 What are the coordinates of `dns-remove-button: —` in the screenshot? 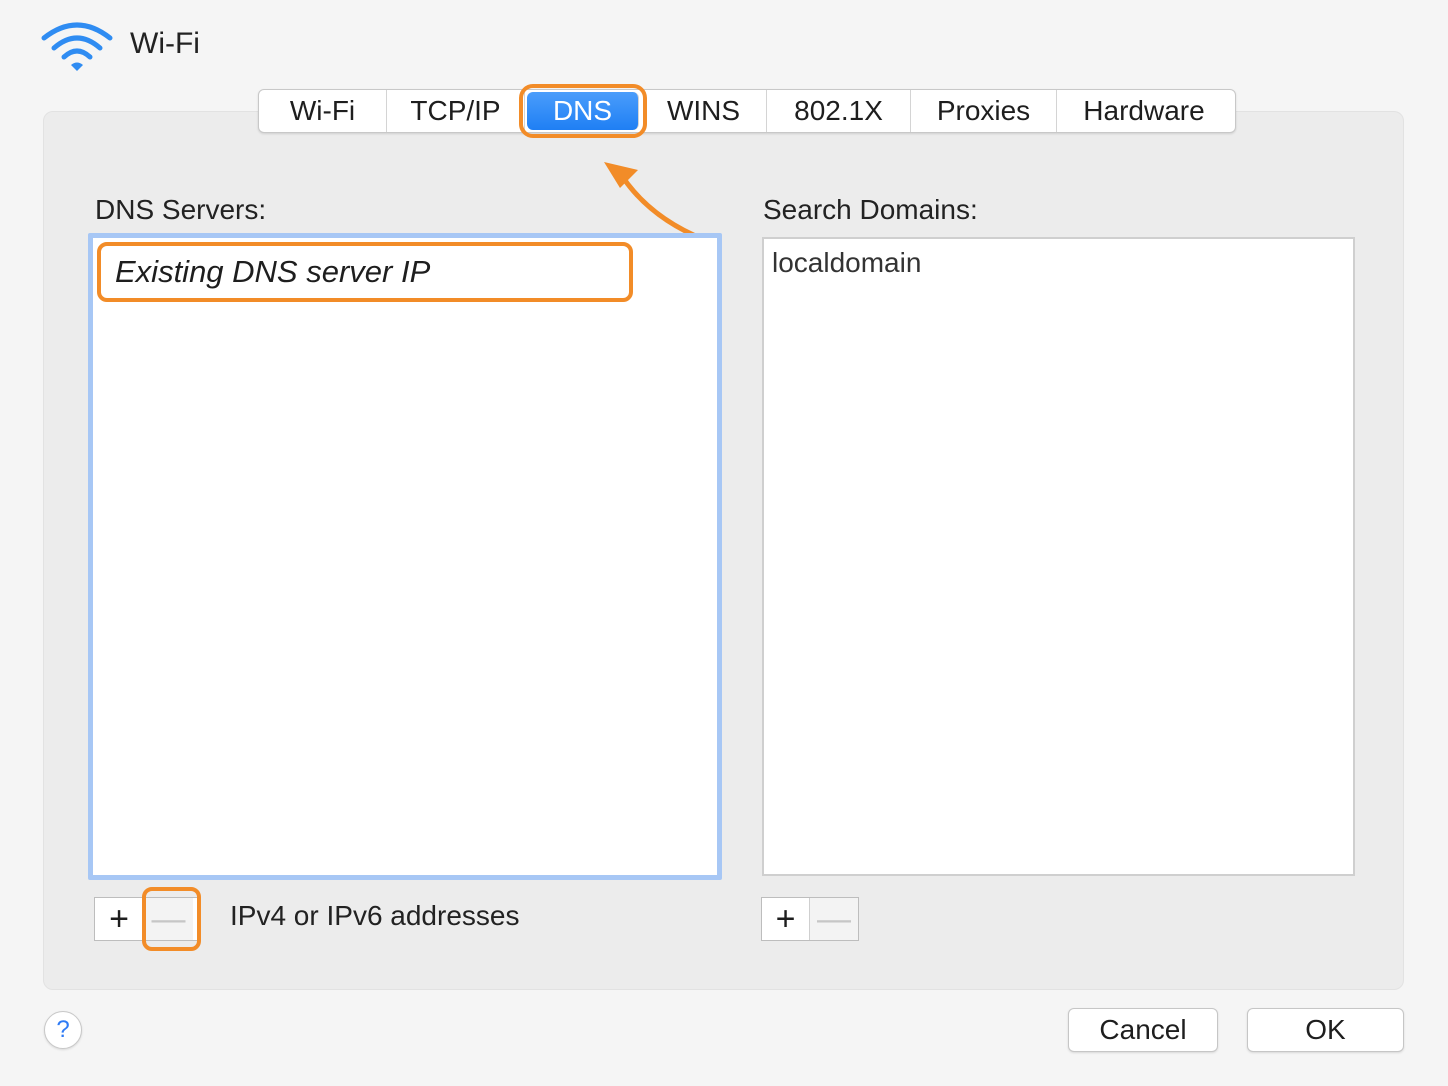 It's located at (168, 919).